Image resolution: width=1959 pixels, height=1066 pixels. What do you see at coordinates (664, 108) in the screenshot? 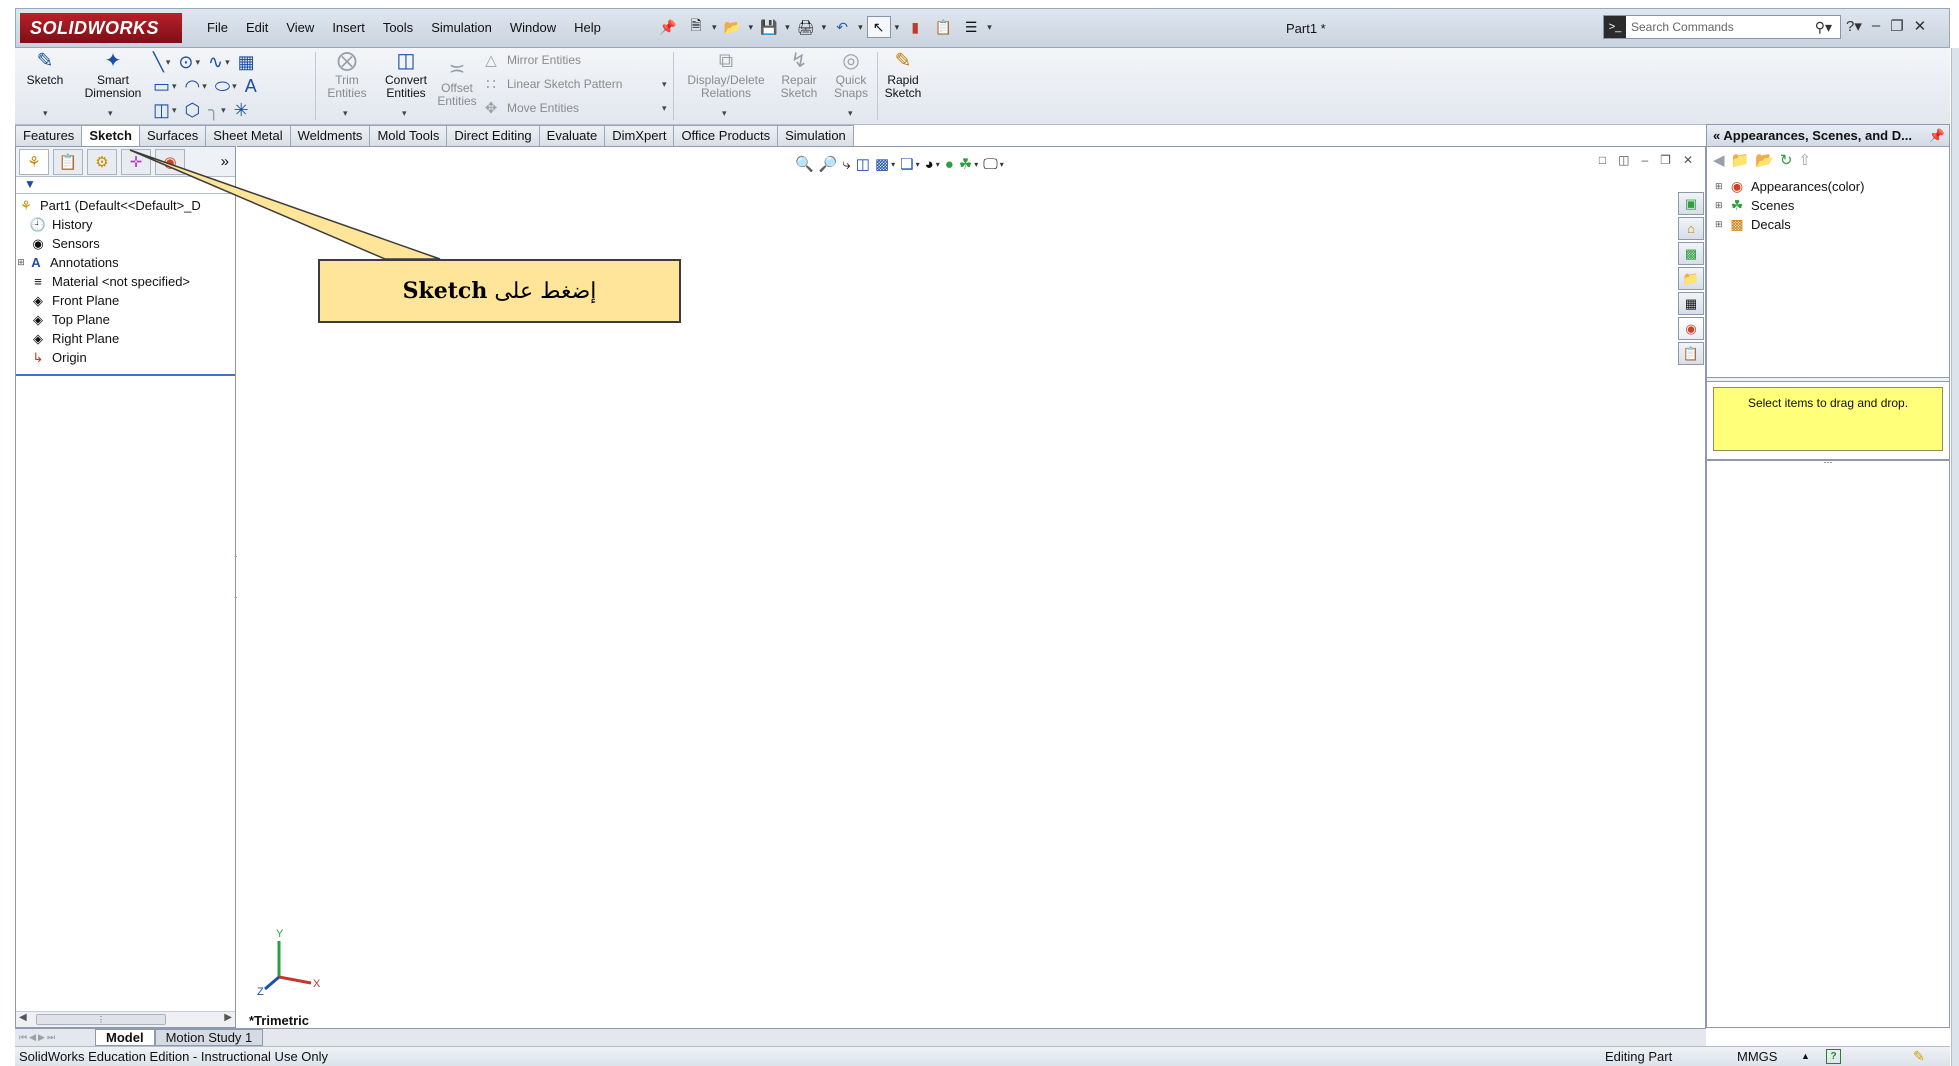
I see `move-dropdown-icon: ▾` at bounding box center [664, 108].